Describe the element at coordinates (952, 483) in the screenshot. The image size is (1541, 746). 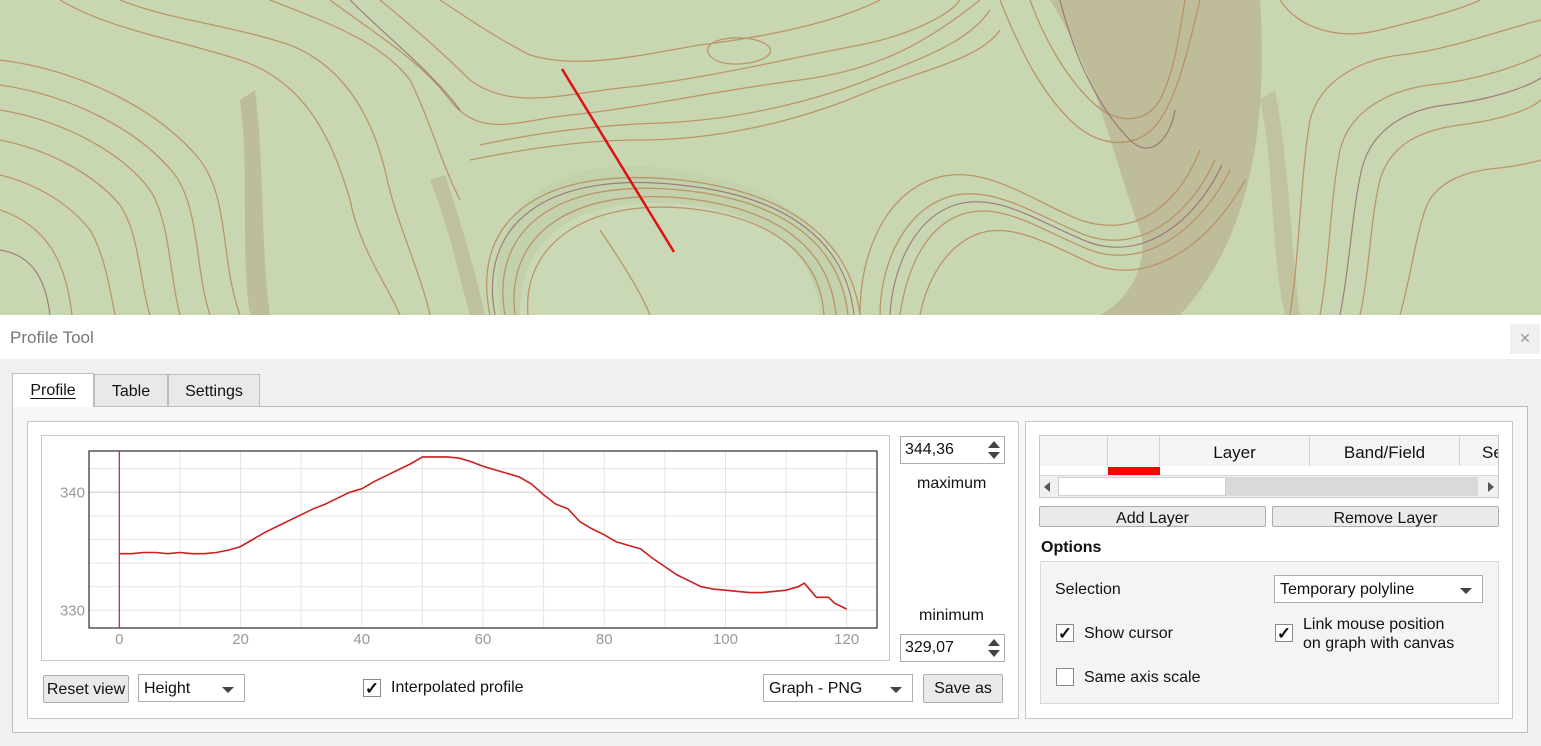
I see `max-label: maximum` at that location.